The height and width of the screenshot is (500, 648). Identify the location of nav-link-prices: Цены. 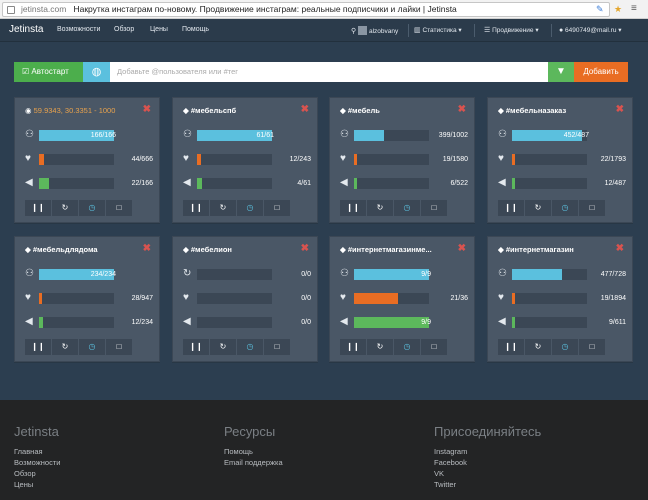
(159, 29).